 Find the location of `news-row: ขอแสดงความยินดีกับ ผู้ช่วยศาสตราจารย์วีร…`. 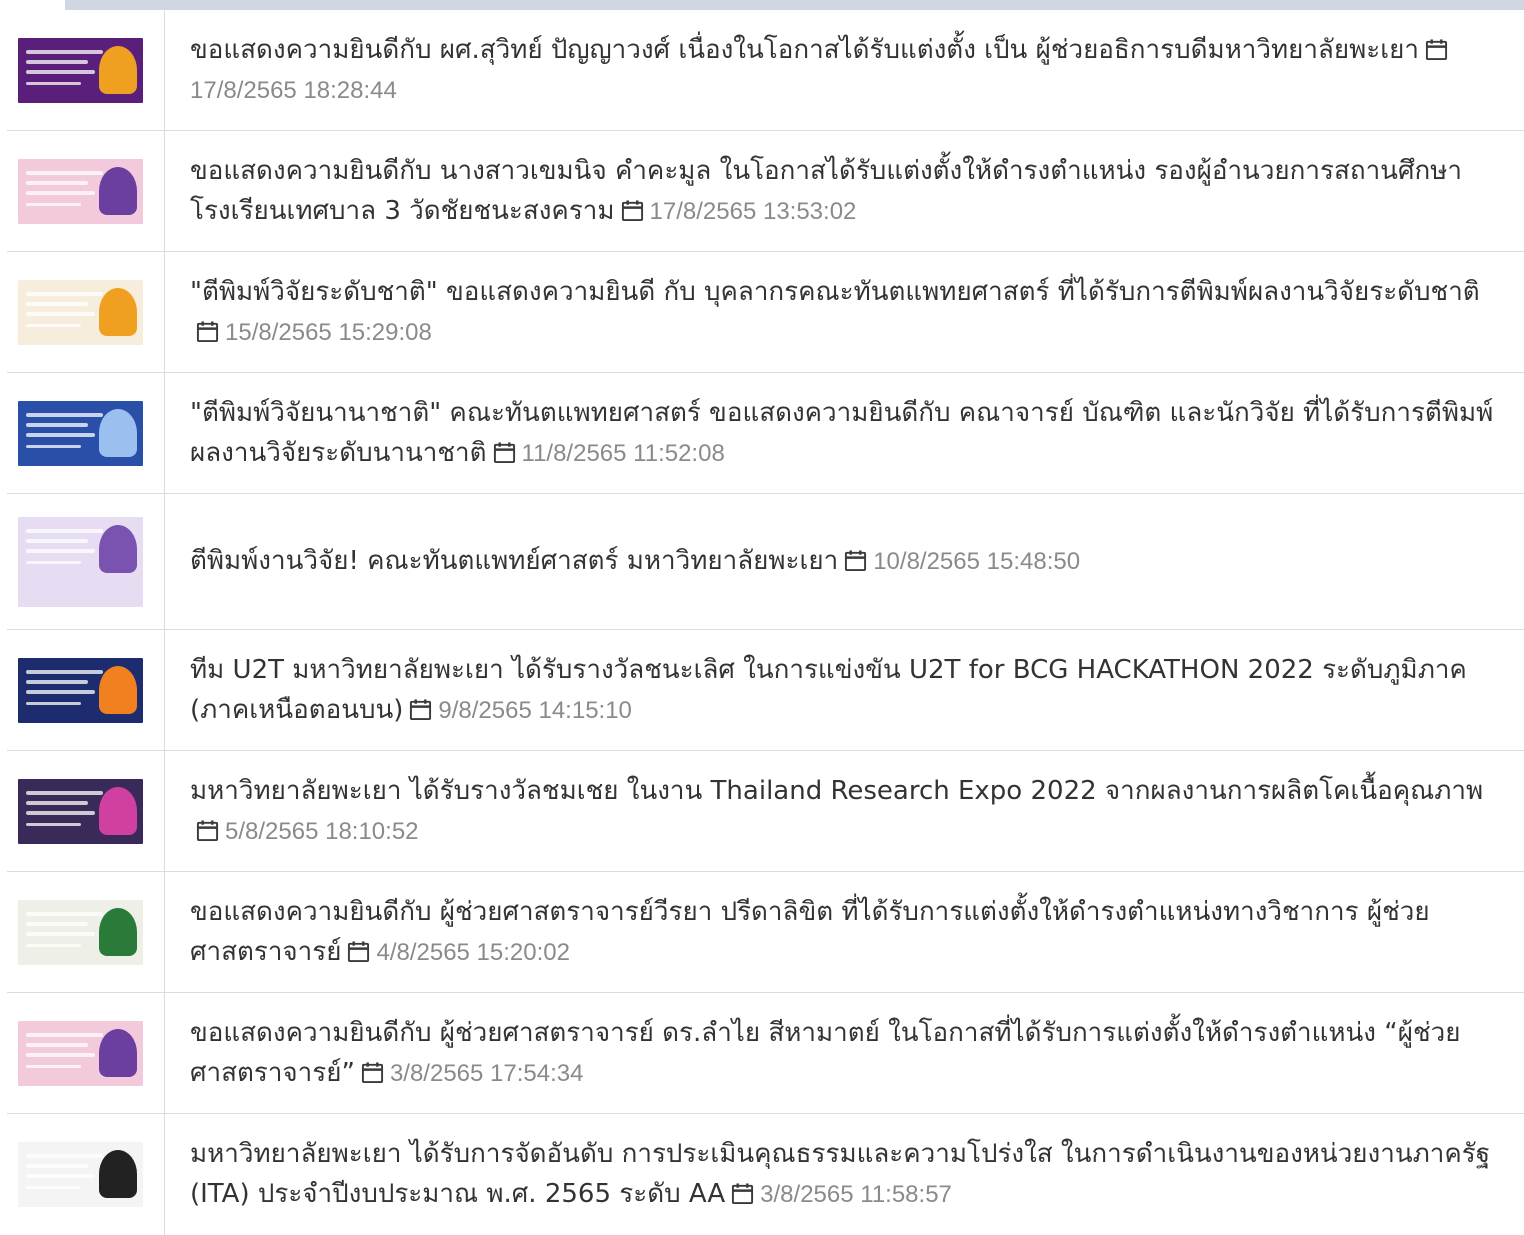

news-row: ขอแสดงความยินดีกับ ผู้ช่วยศาสตราจารย์วีร… is located at coordinates (765, 932).